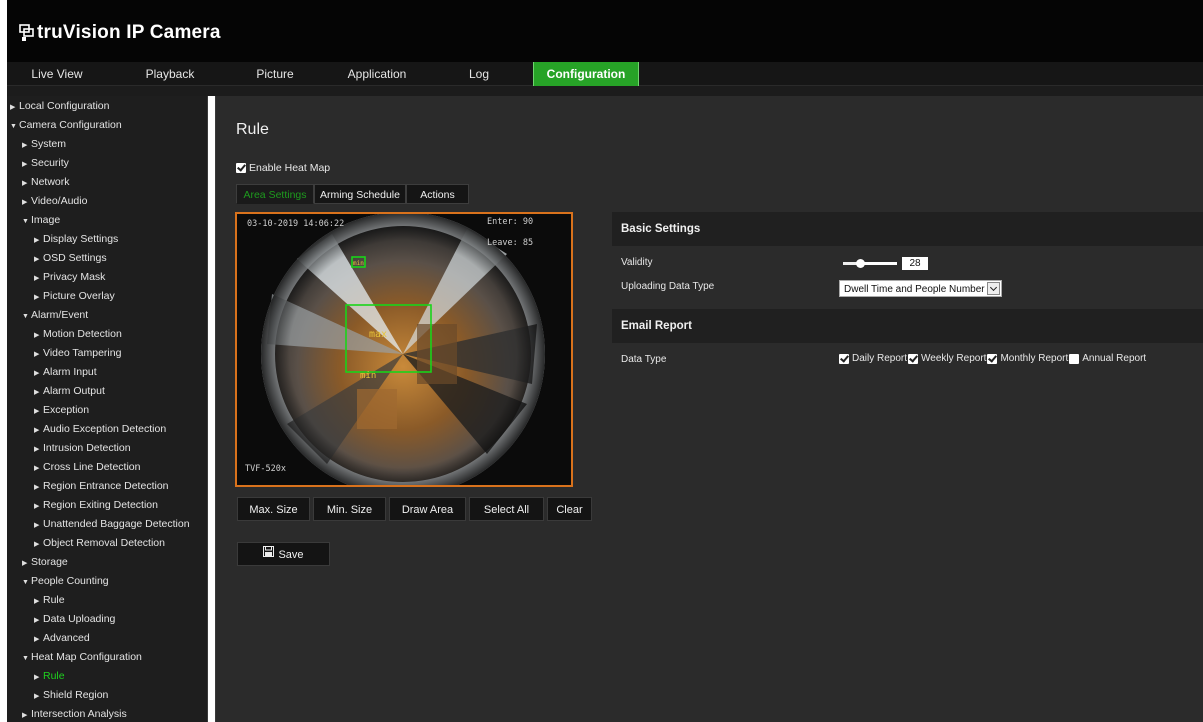 The height and width of the screenshot is (722, 1203). I want to click on annual-report-checkbox: Annual Report, so click(1107, 358).